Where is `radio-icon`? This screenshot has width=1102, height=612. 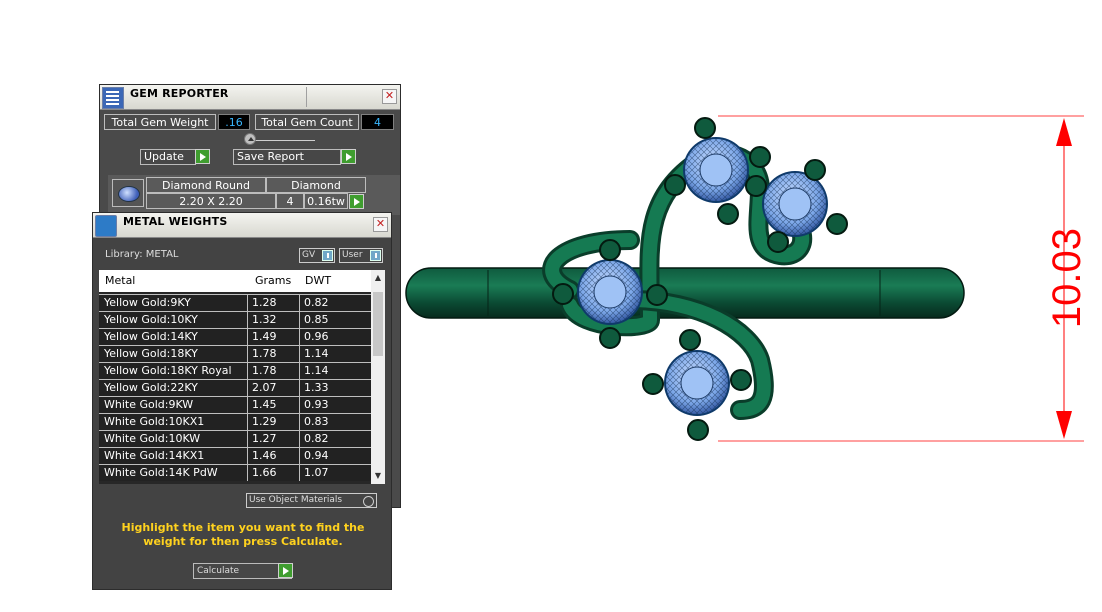 radio-icon is located at coordinates (368, 501).